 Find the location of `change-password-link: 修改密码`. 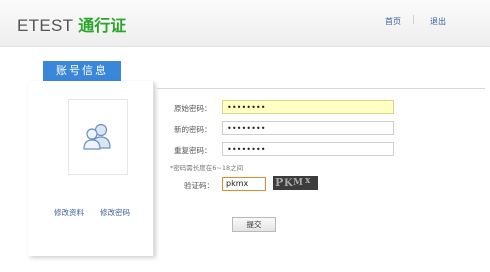

change-password-link: 修改密码 is located at coordinates (115, 212).